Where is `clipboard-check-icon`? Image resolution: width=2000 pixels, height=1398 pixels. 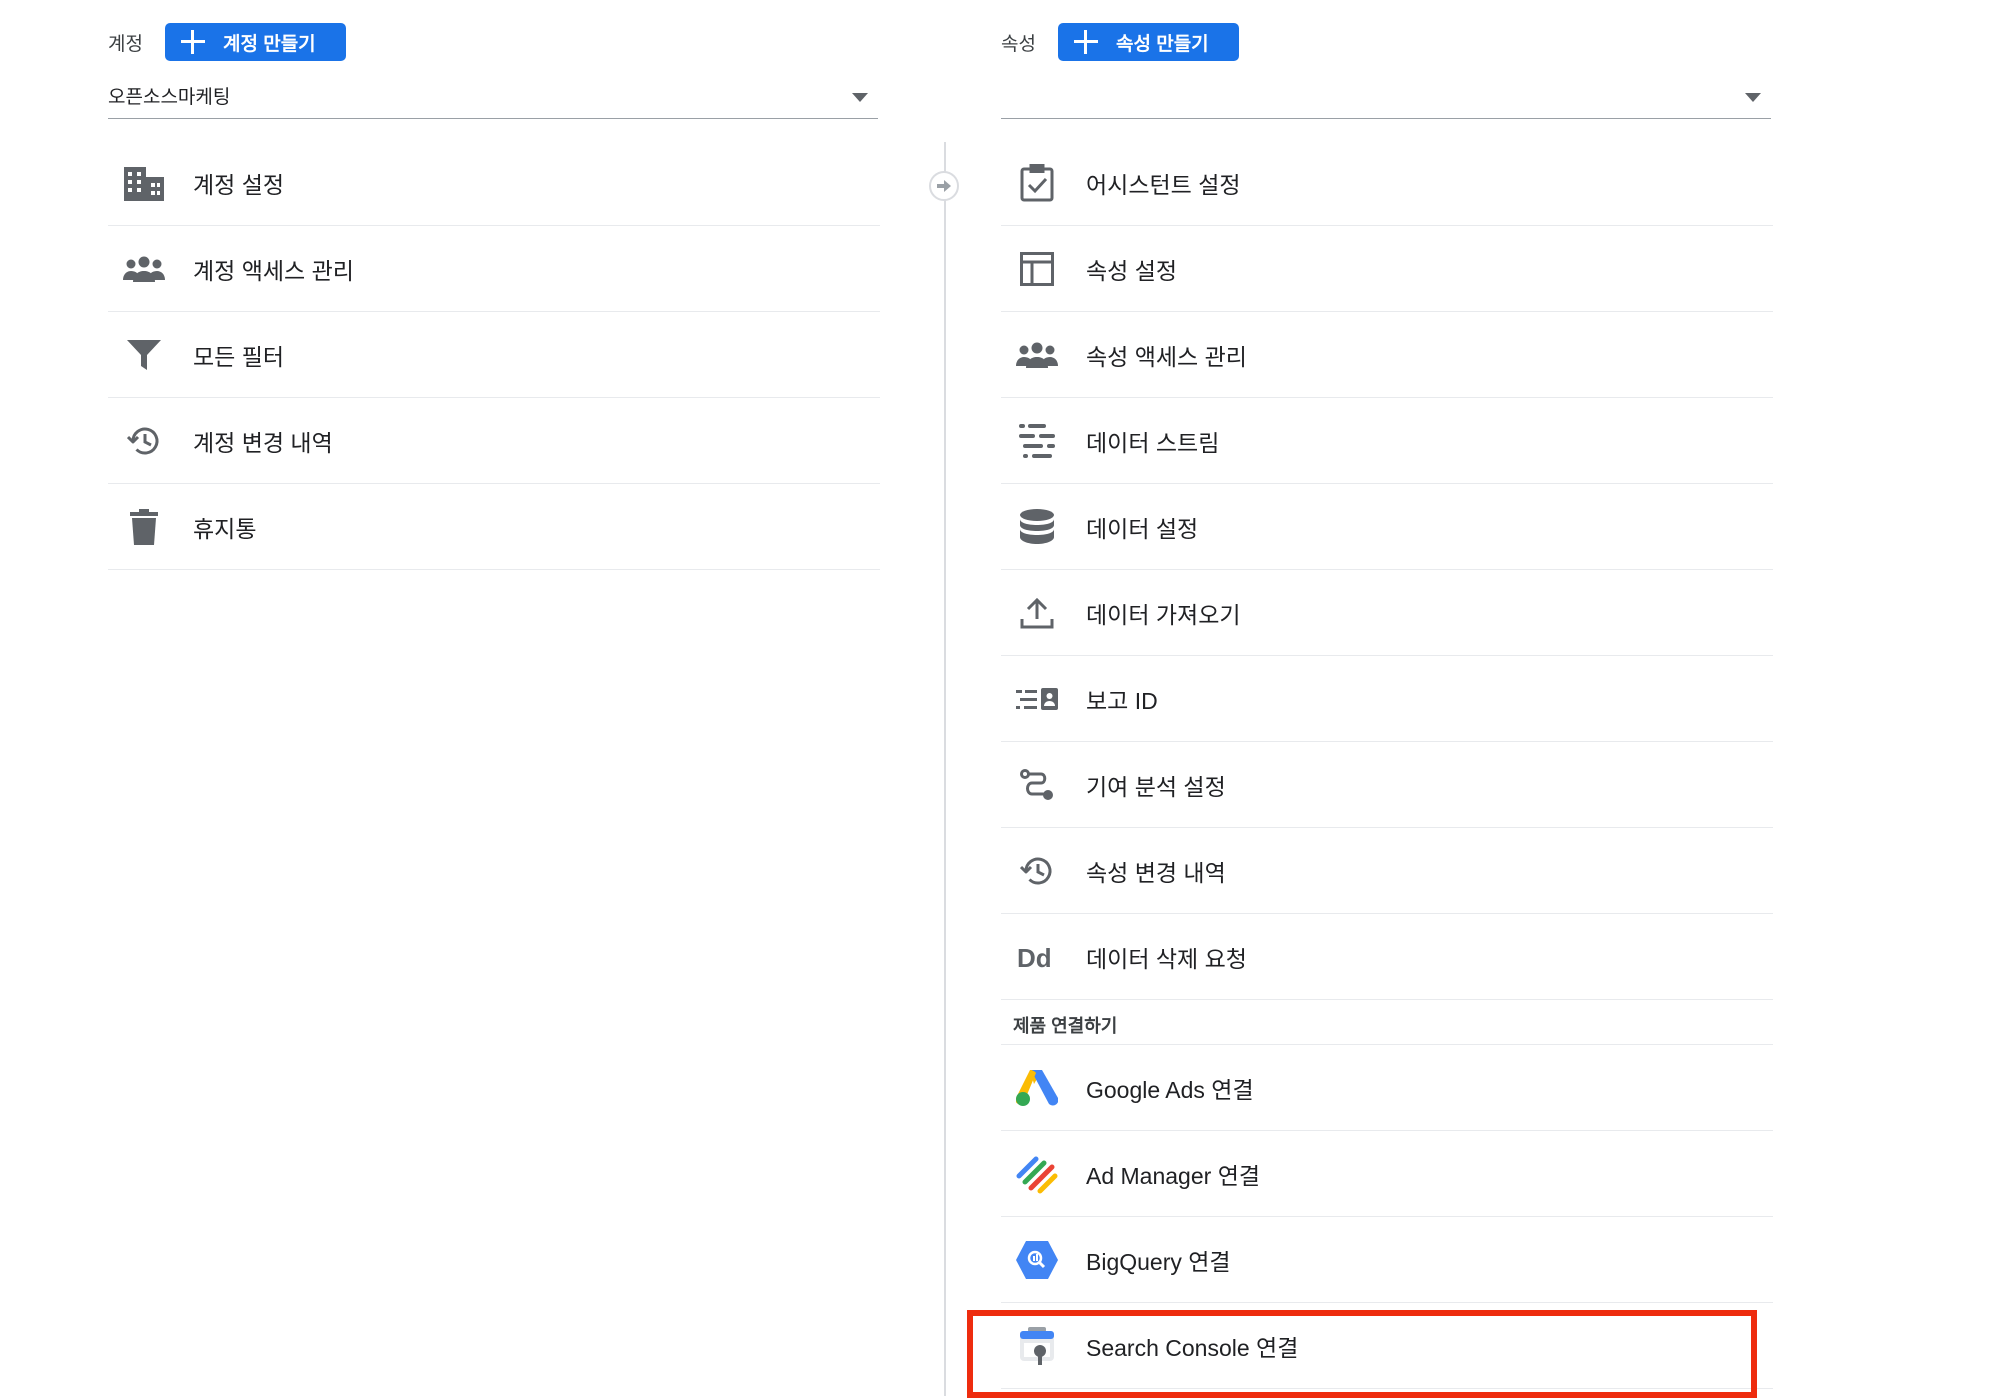 clipboard-check-icon is located at coordinates (1037, 183).